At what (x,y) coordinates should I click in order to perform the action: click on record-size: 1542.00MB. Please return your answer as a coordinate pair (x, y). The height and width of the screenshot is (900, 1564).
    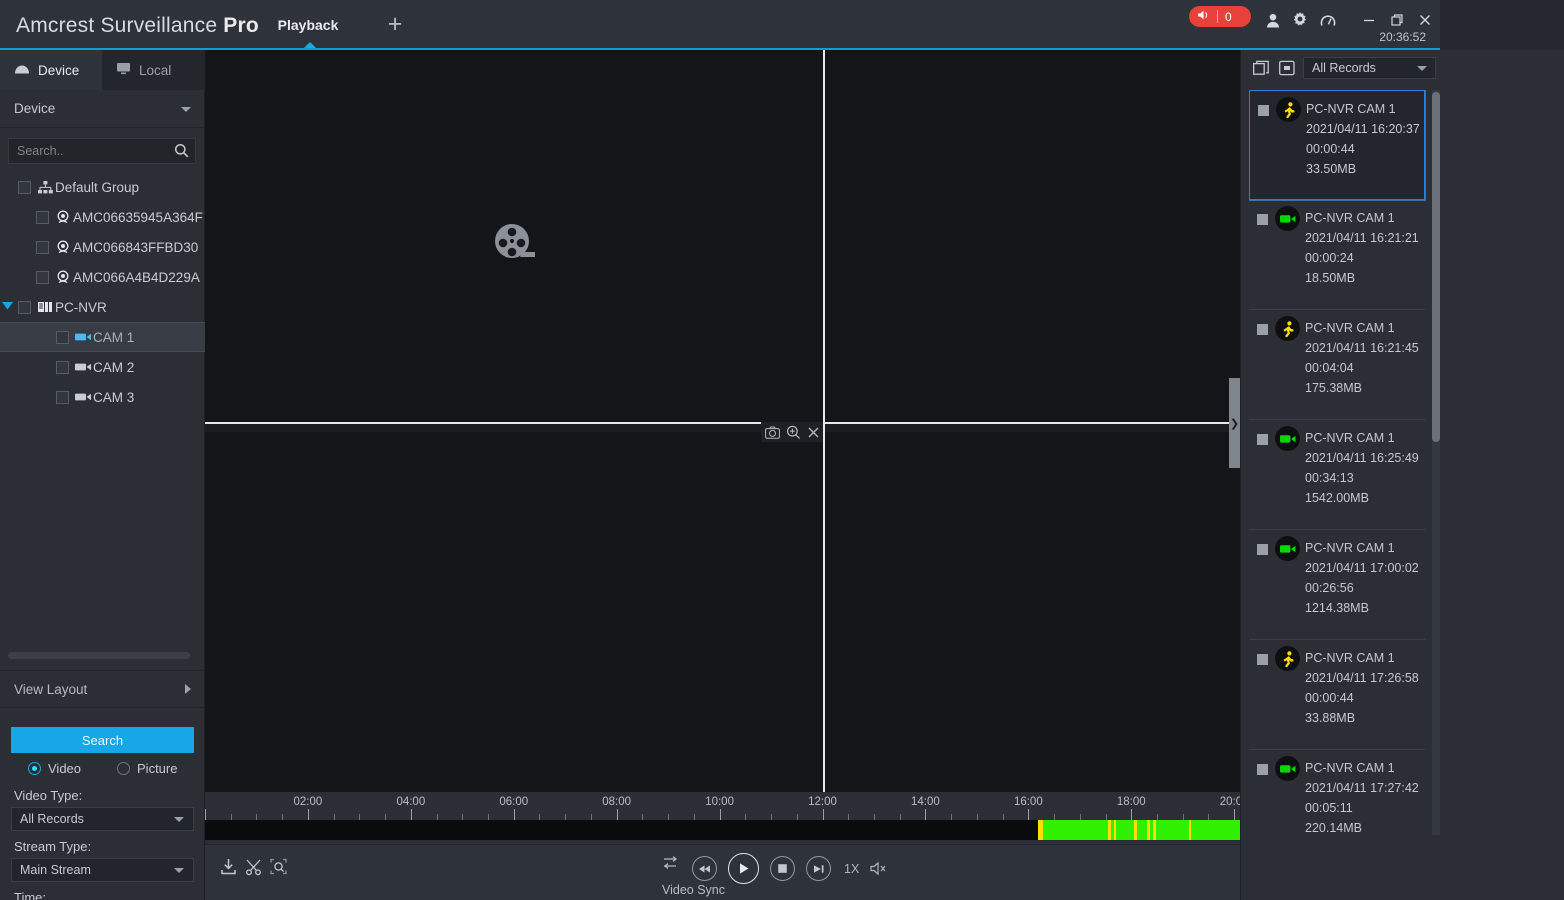
    Looking at the image, I should click on (1337, 498).